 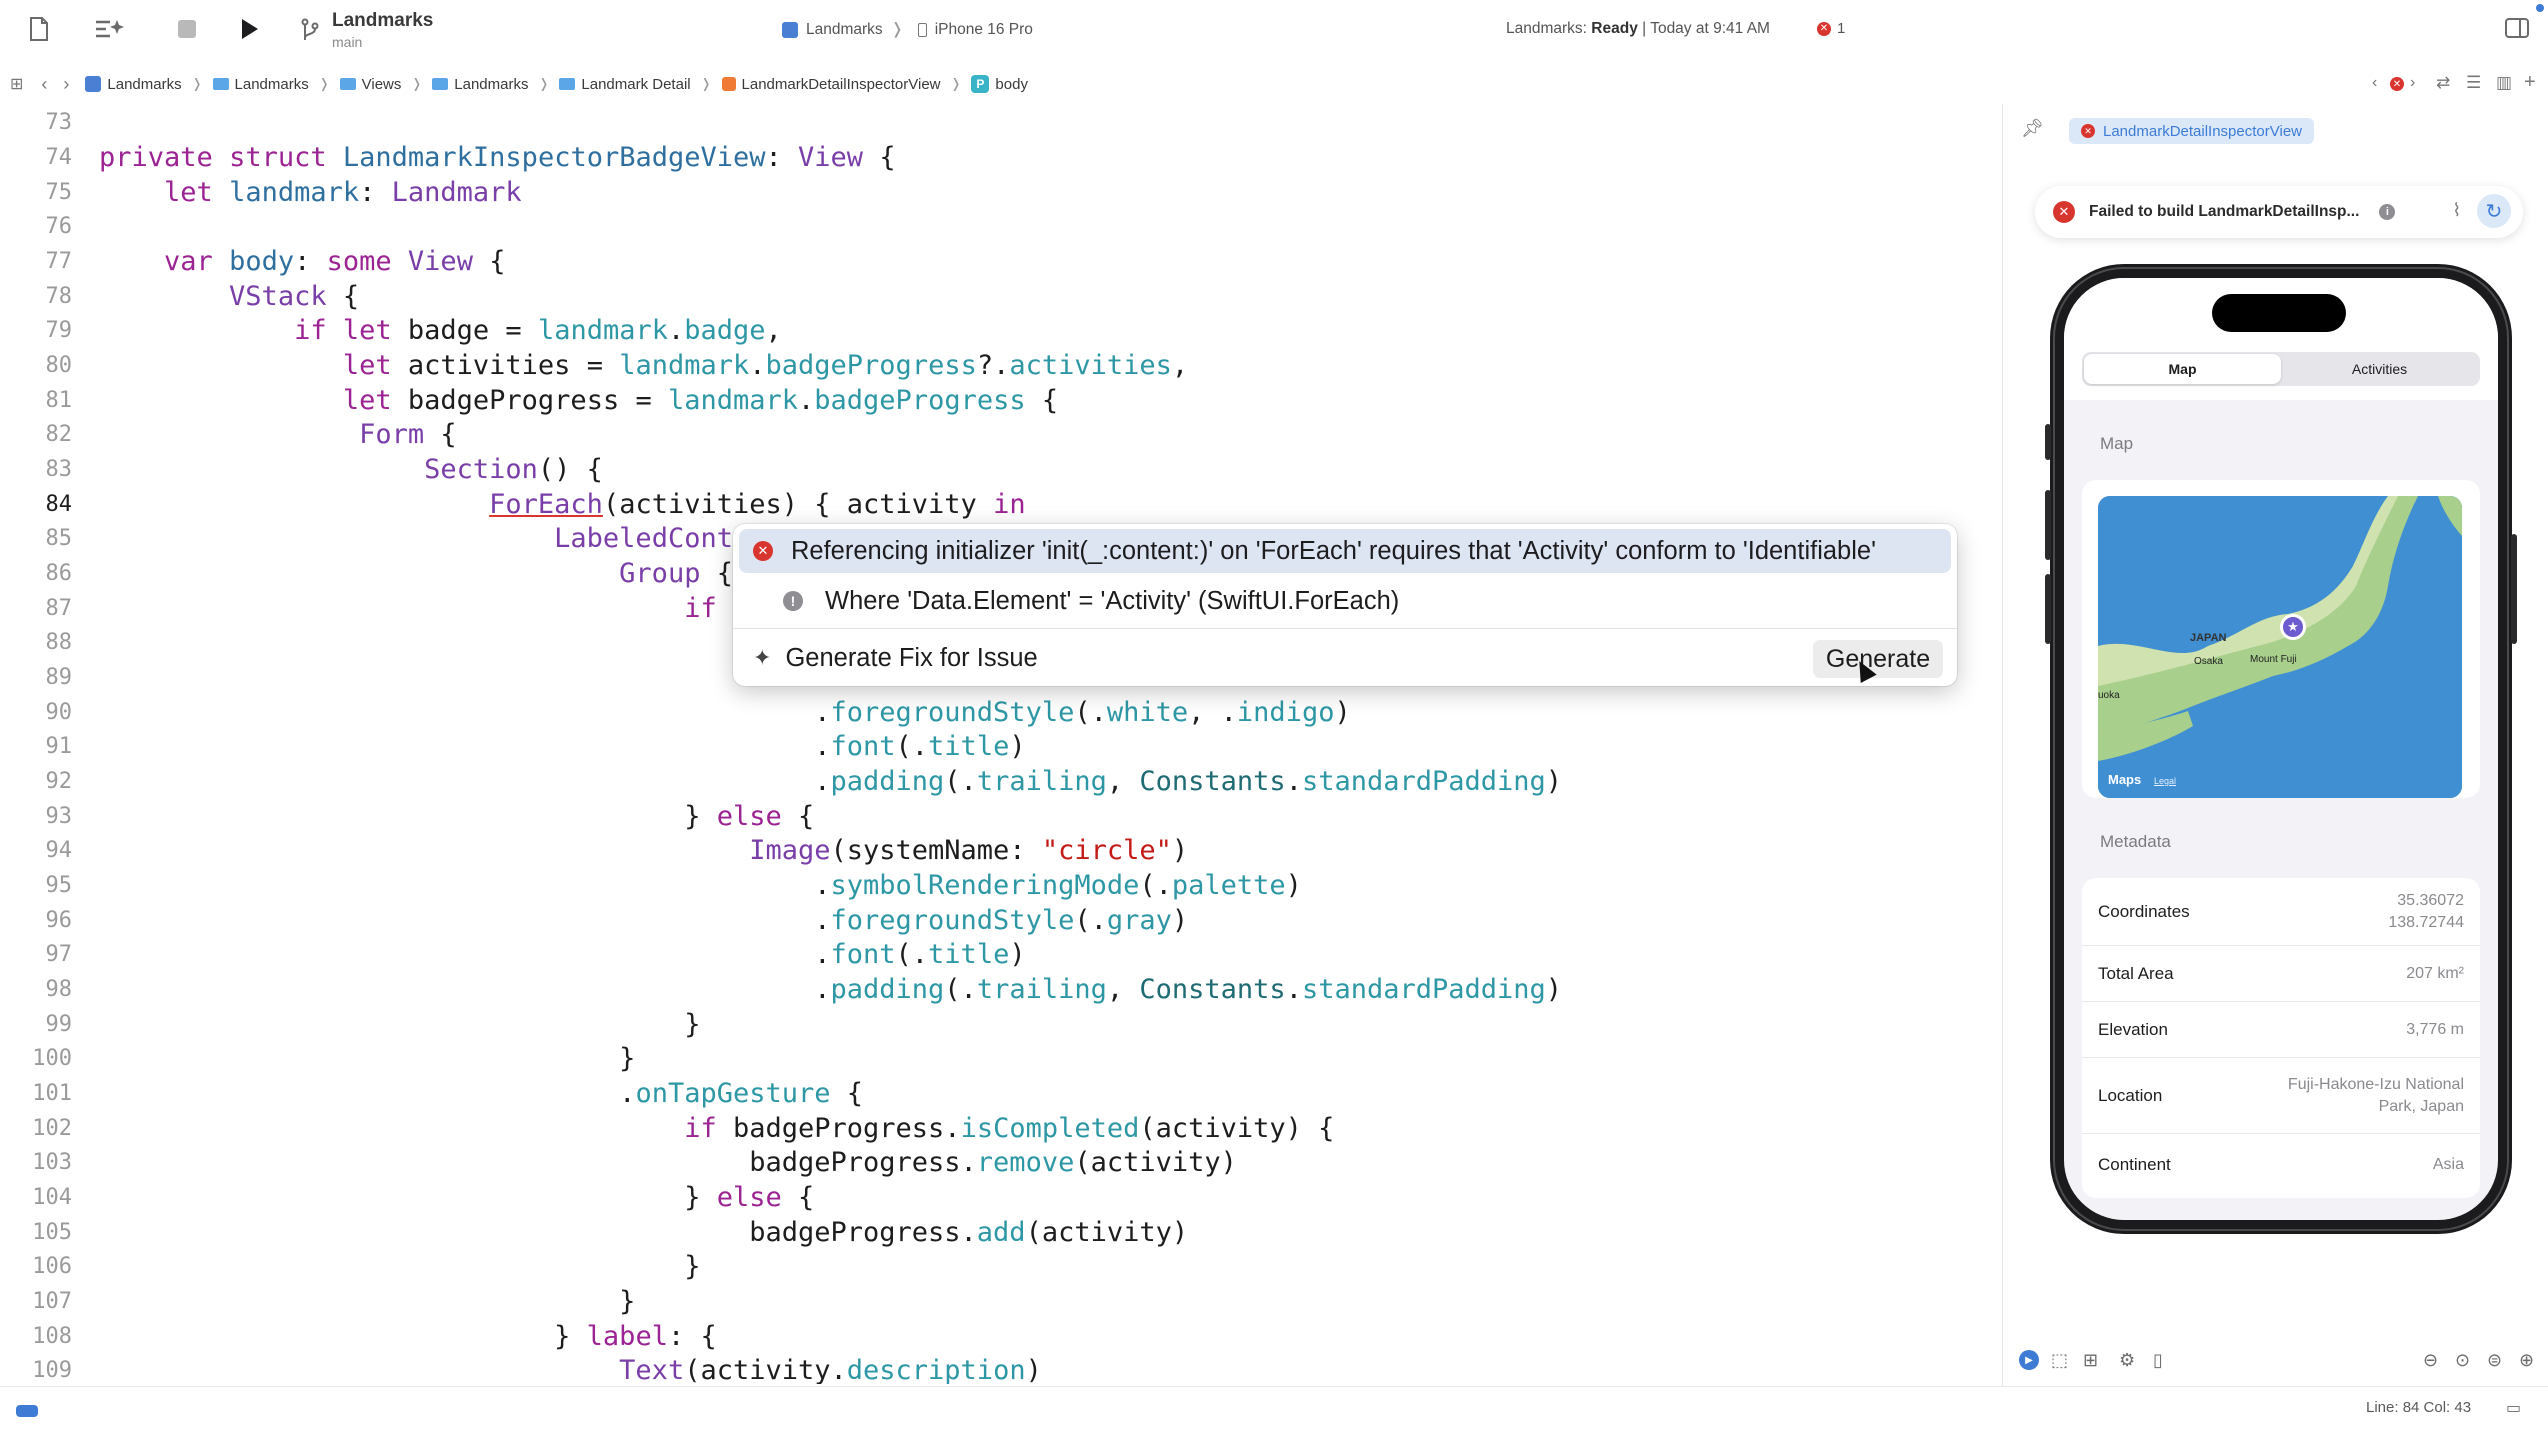 What do you see at coordinates (2032, 128) in the screenshot?
I see `pin-icon: 📌︎` at bounding box center [2032, 128].